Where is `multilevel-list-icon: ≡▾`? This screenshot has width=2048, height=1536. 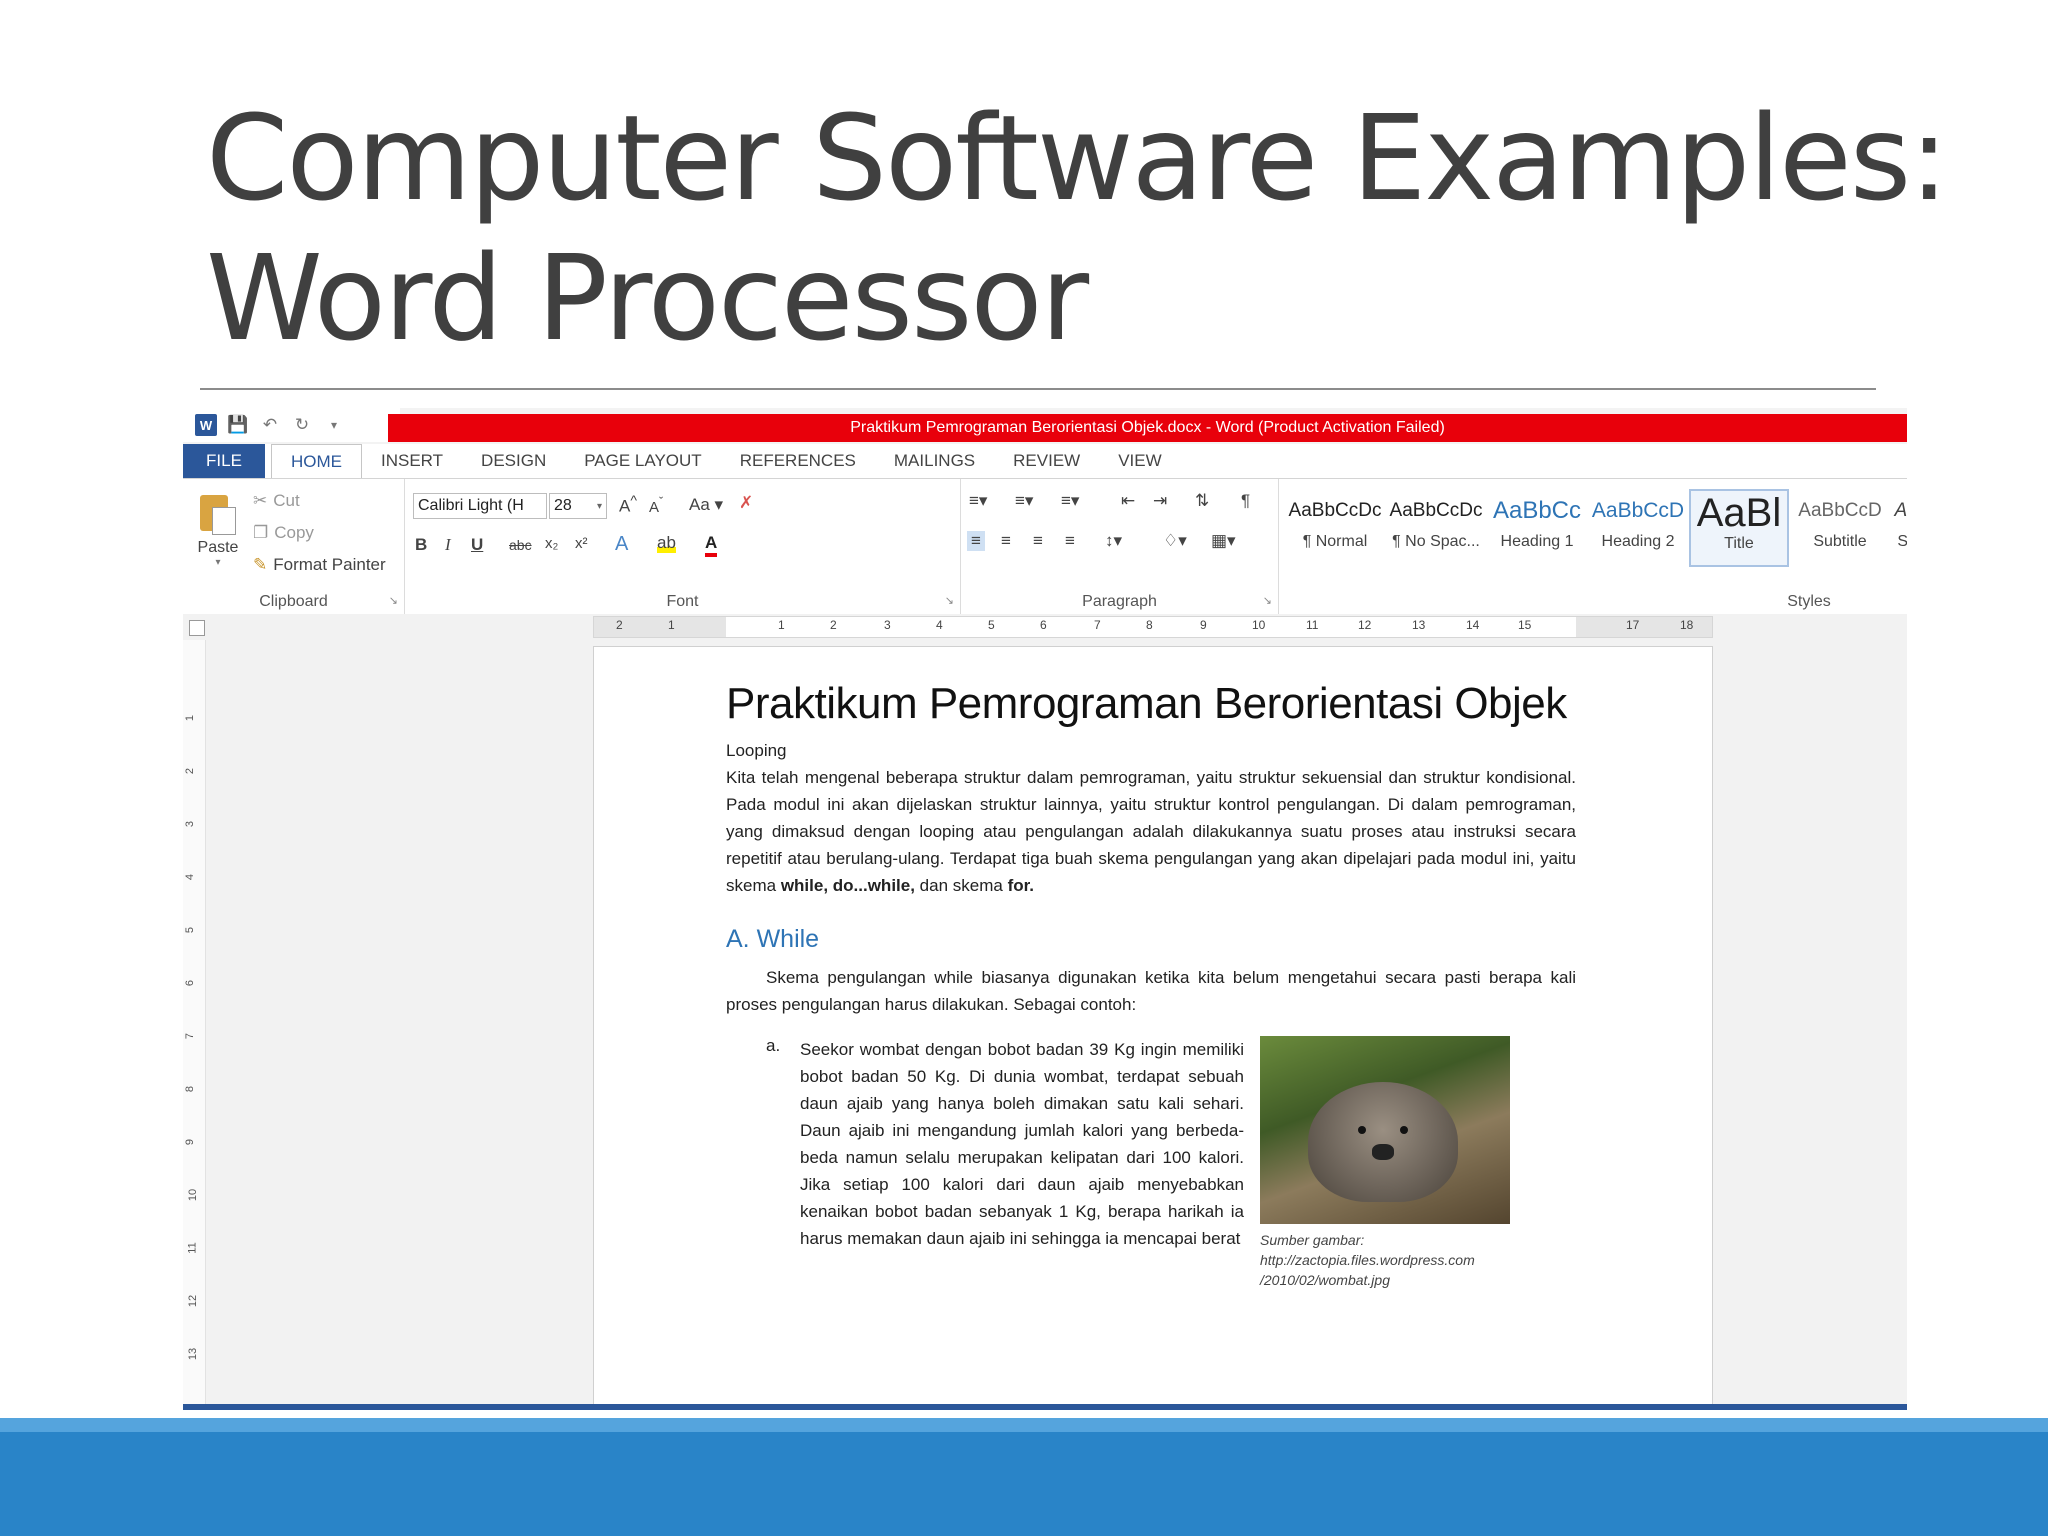
multilevel-list-icon: ≡▾ is located at coordinates (1070, 501).